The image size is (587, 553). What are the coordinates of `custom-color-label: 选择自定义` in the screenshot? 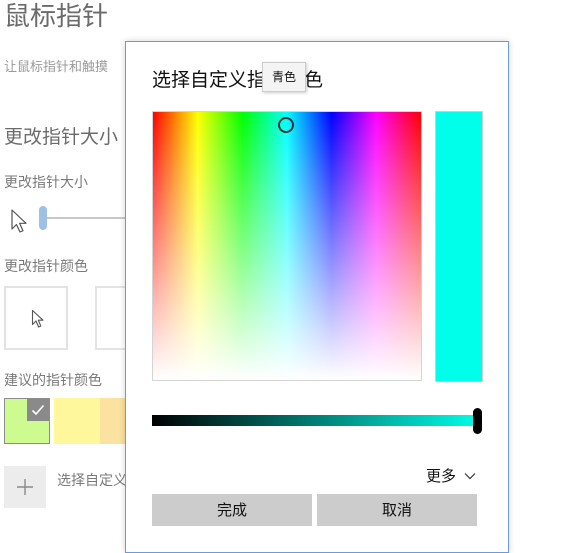 It's located at (92, 481).